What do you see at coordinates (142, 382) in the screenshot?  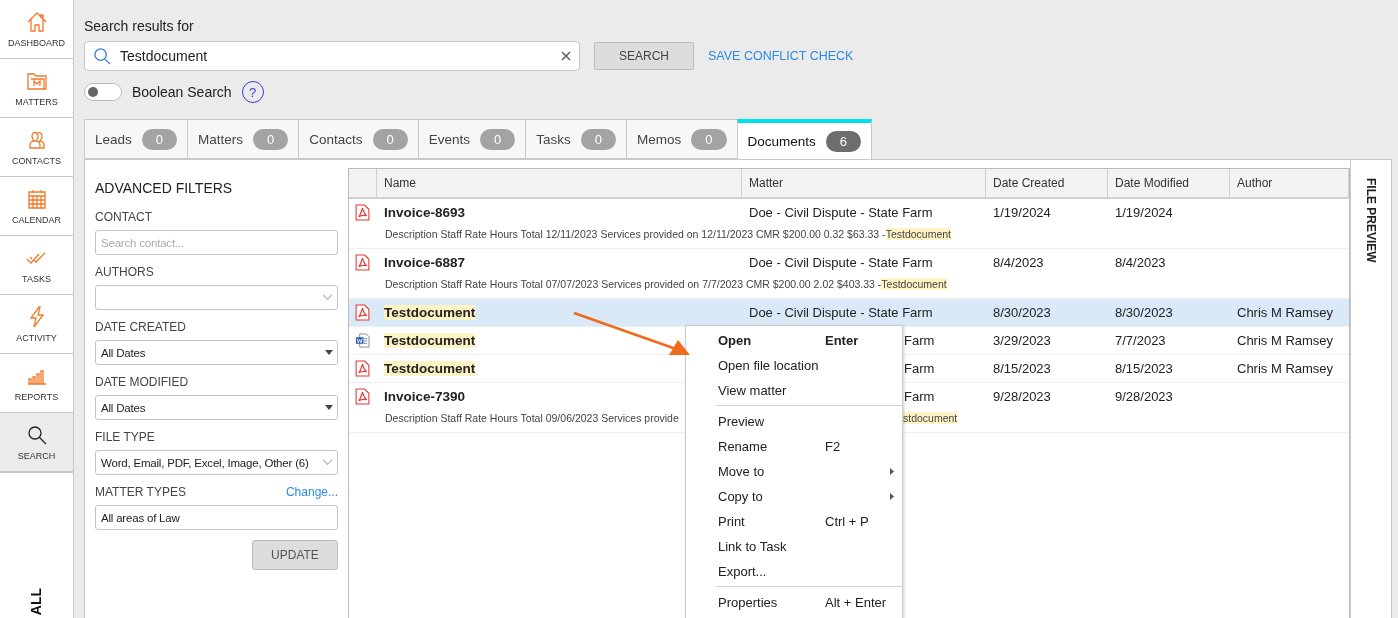 I see `filter-label: DATE MODIFIED` at bounding box center [142, 382].